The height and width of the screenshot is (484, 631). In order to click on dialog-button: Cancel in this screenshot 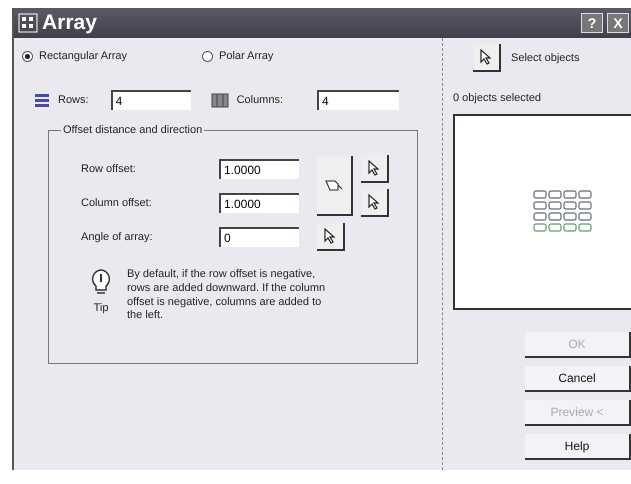, I will do `click(578, 379)`.